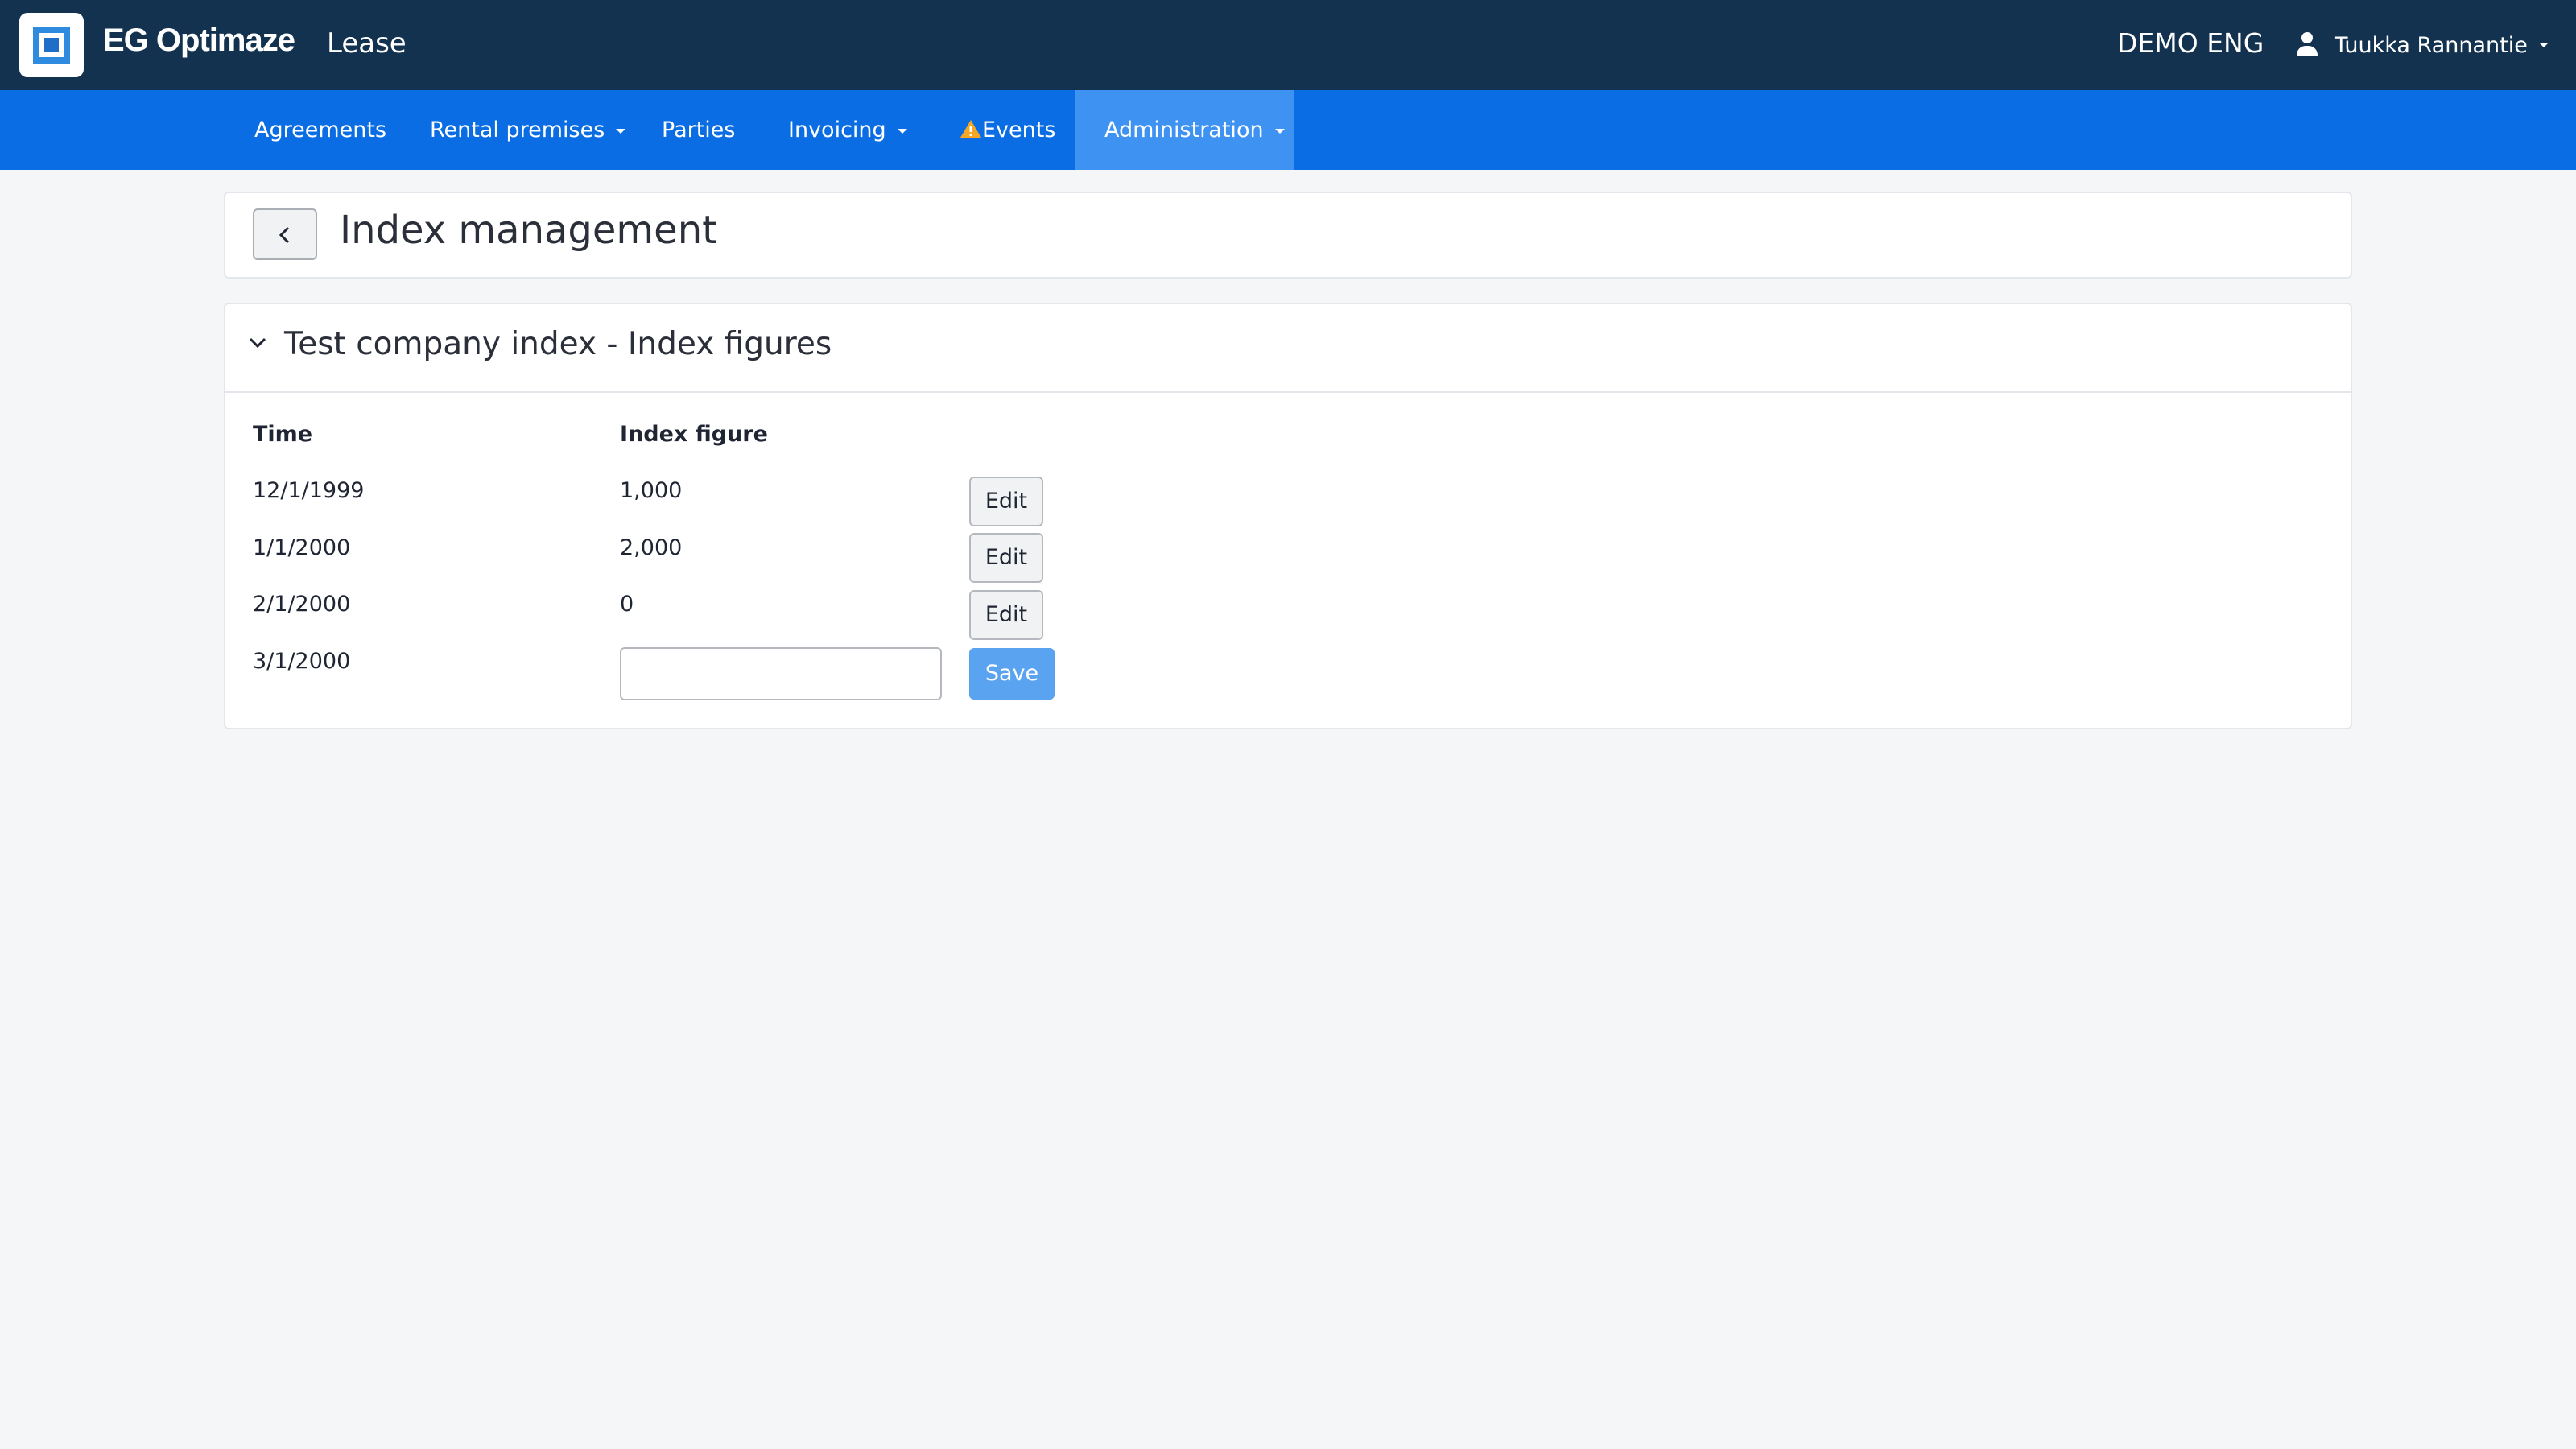 This screenshot has height=1449, width=2576. Describe the element at coordinates (302, 661) in the screenshot. I see `new-row-time: 3/1/2000` at that location.